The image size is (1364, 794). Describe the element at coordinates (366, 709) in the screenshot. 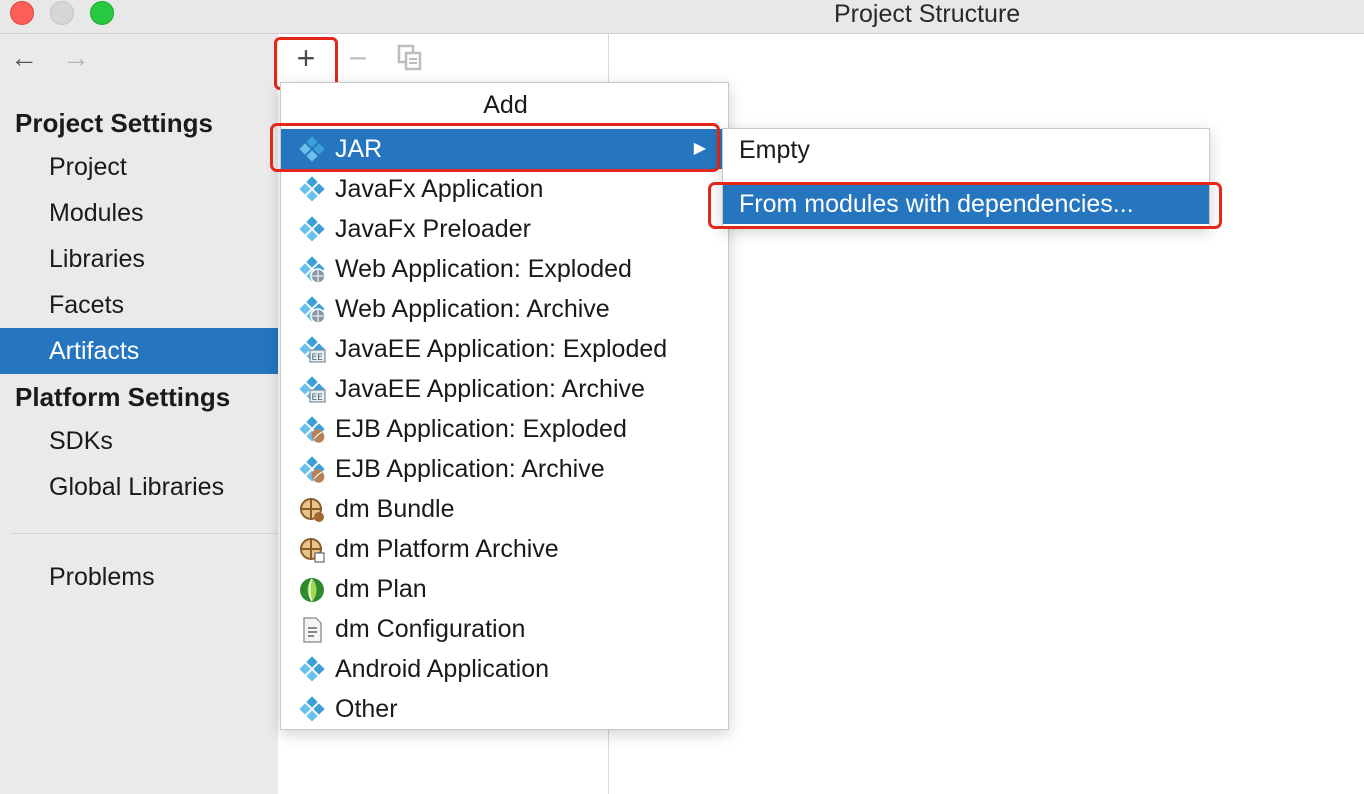

I see `menu-item-label: Other` at that location.